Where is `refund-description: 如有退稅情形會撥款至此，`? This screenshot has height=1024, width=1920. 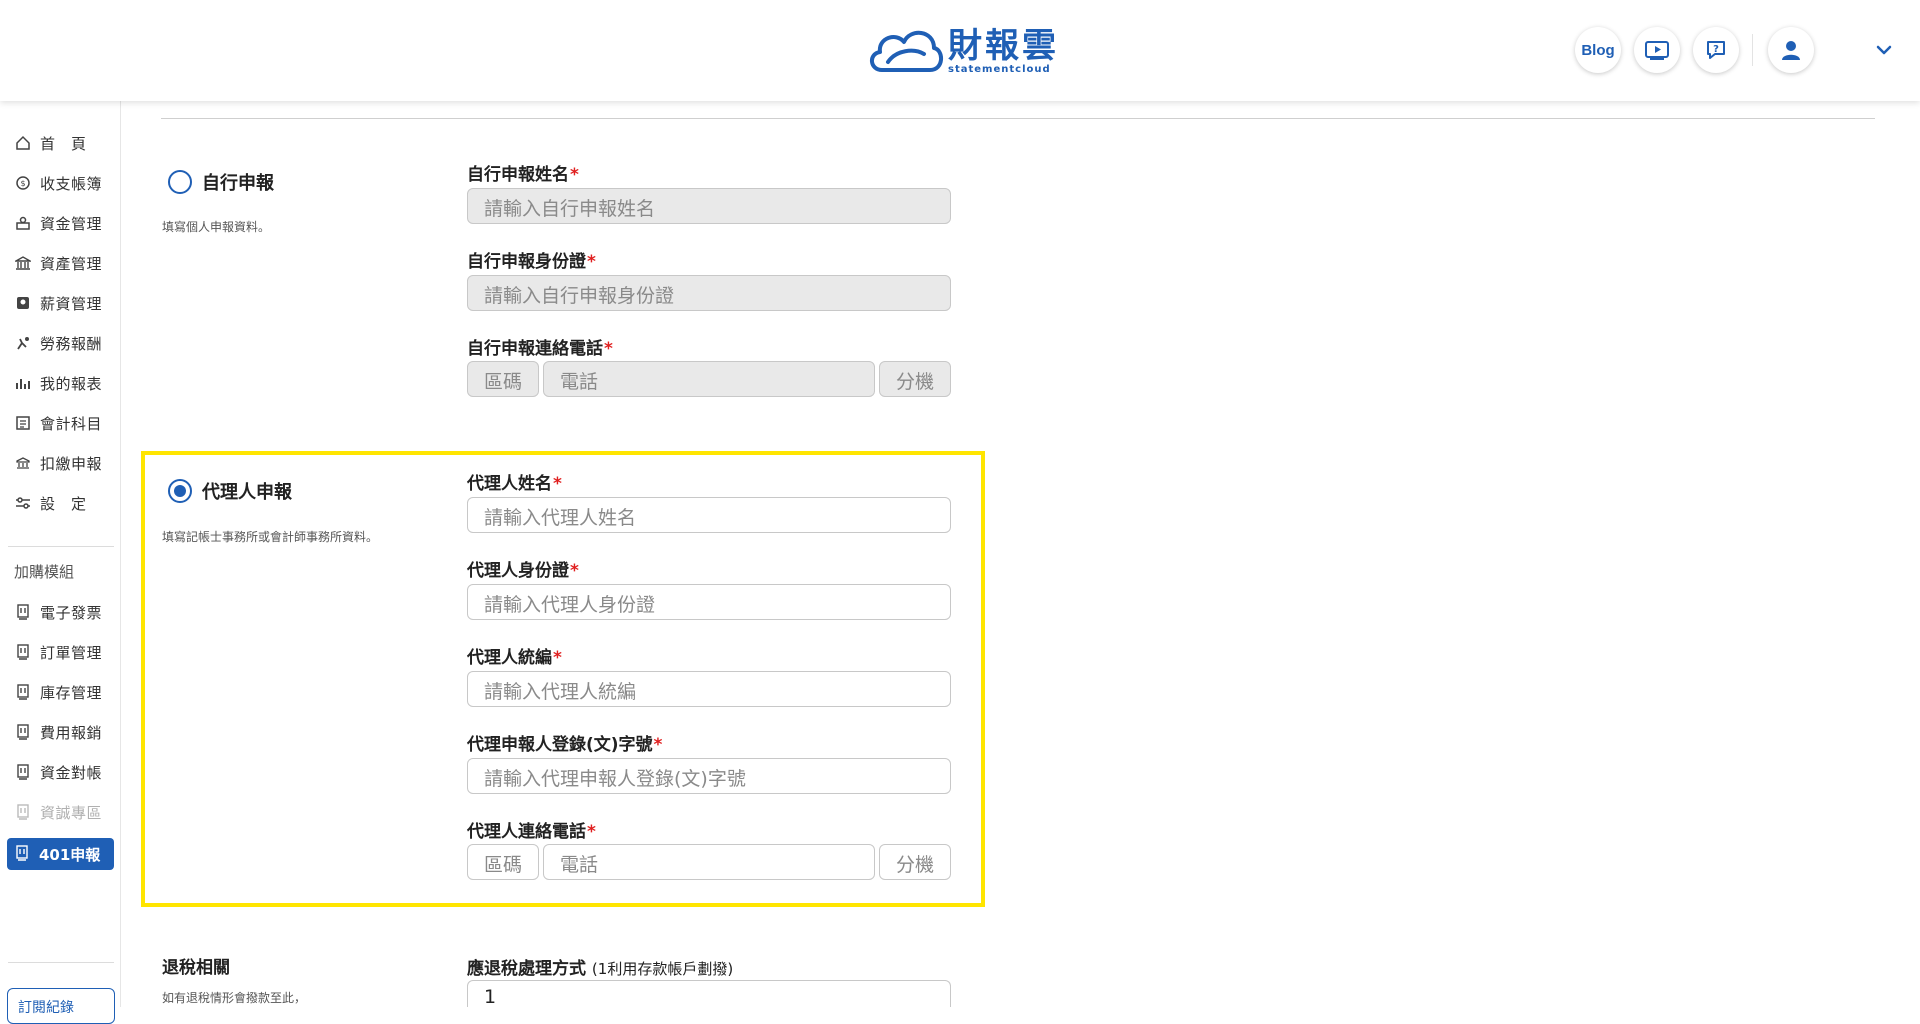
refund-description: 如有退稅情形會撥款至此， is located at coordinates (234, 998).